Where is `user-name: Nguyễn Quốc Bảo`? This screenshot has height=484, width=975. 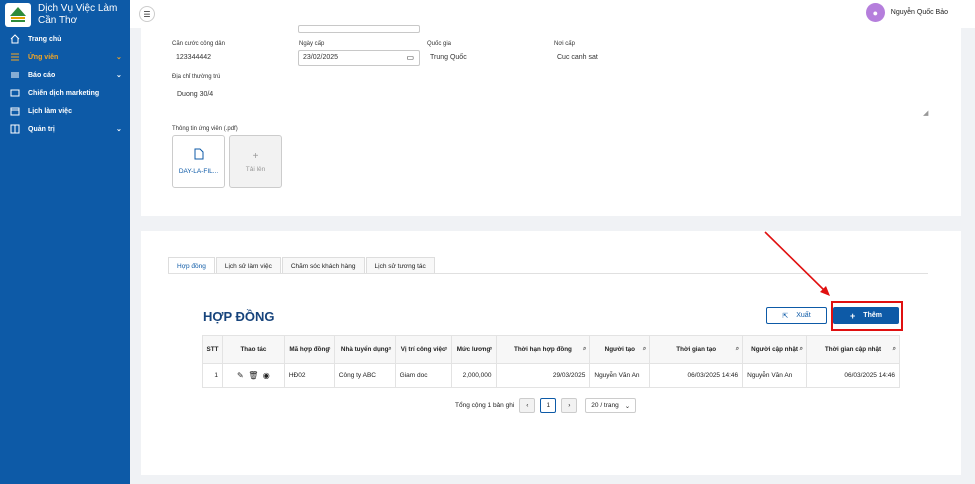
user-name: Nguyễn Quốc Bảo is located at coordinates (919, 12).